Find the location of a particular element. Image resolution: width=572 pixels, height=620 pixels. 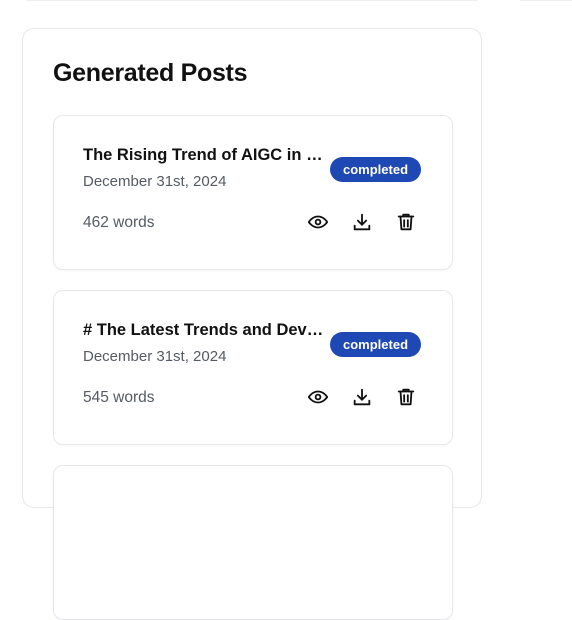

word-count: 462 words is located at coordinates (119, 222).